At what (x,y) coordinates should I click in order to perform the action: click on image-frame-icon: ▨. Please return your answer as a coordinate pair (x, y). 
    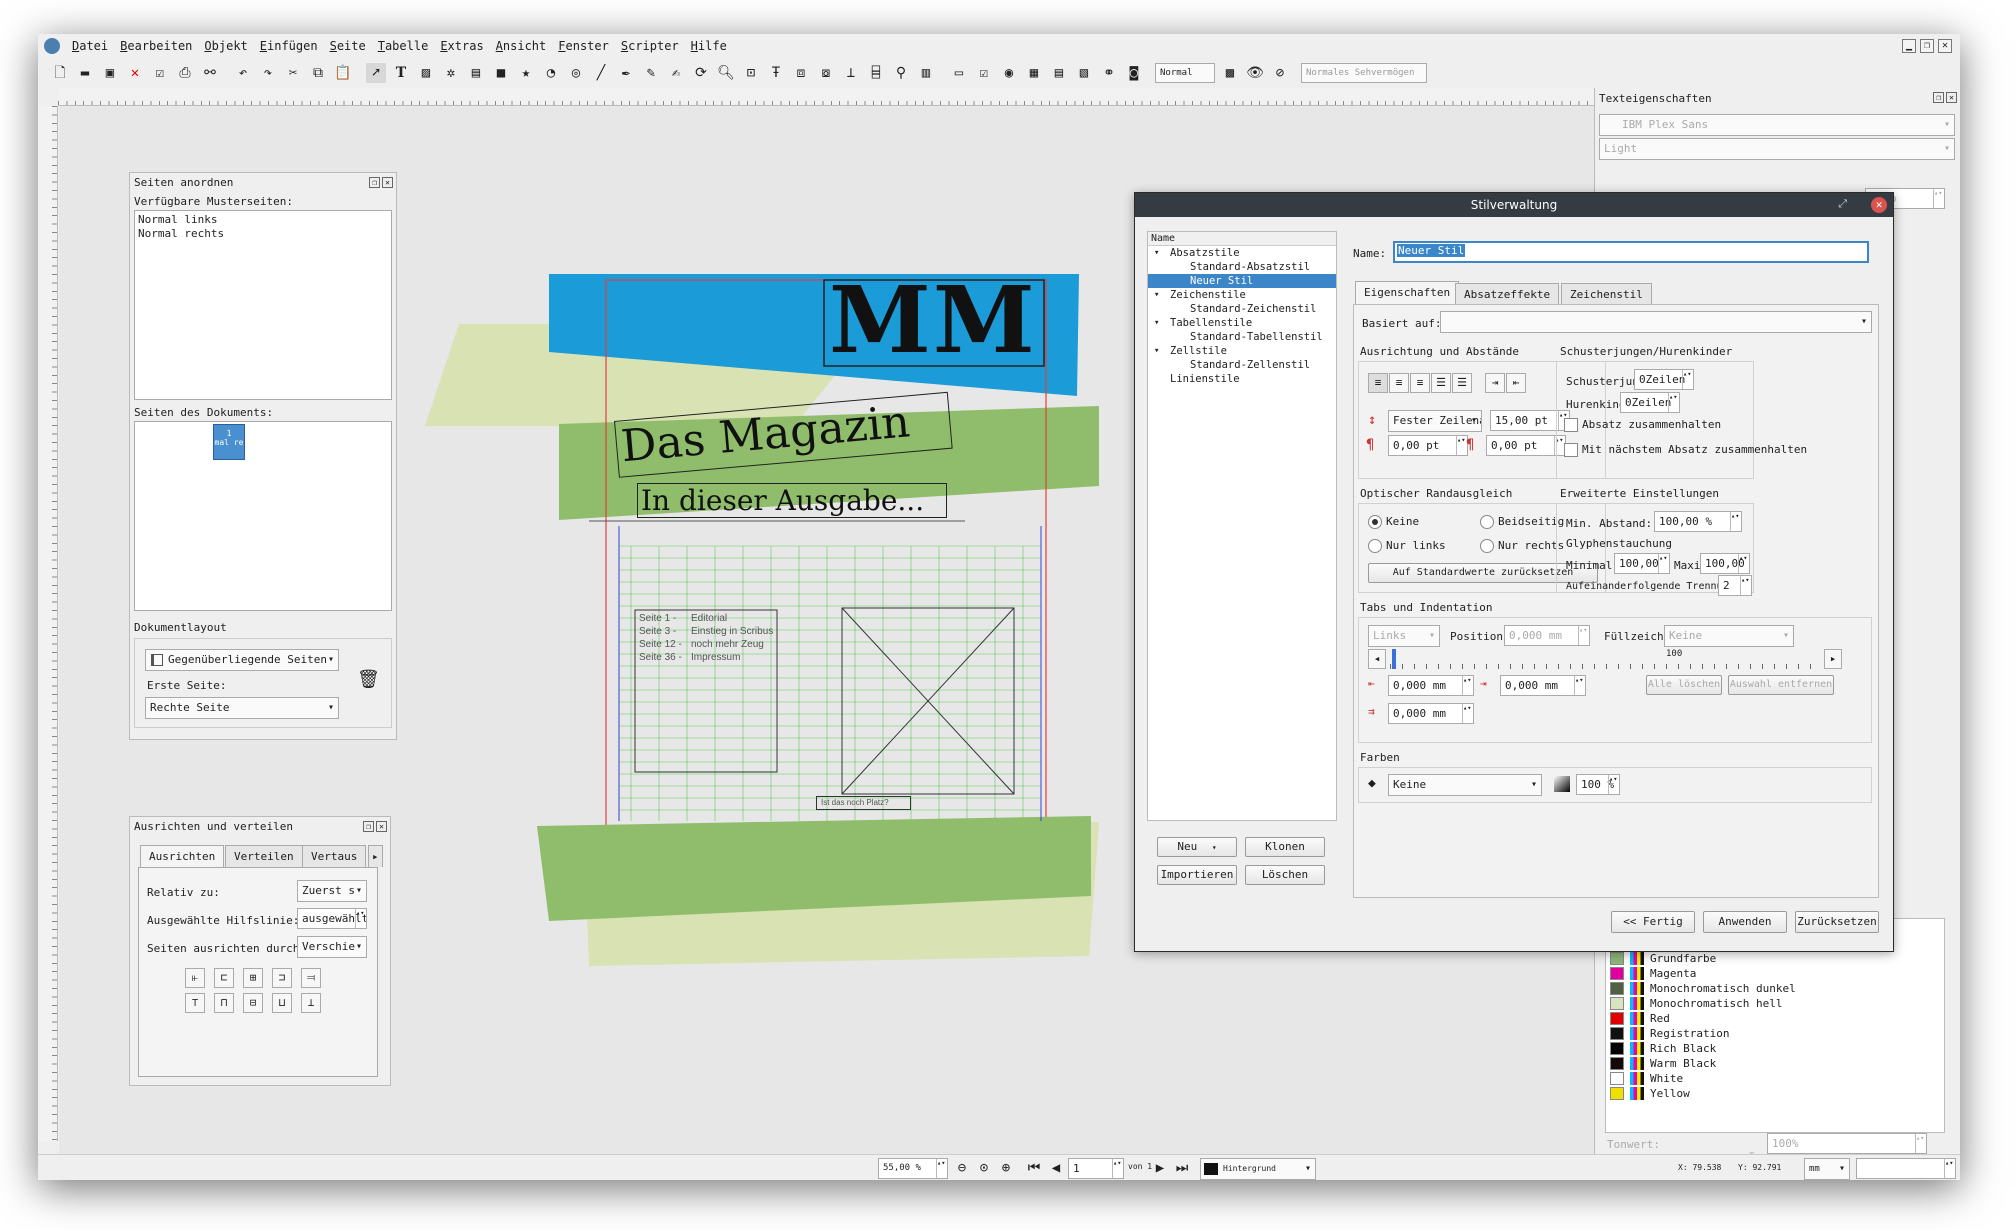
    Looking at the image, I should click on (426, 73).